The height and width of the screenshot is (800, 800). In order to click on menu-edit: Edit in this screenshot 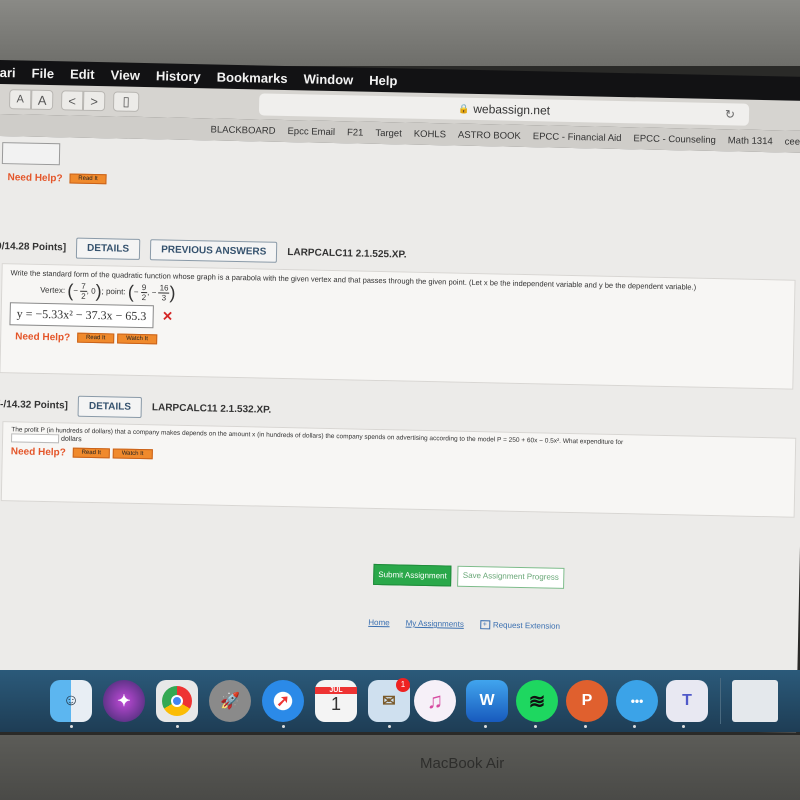, I will do `click(82, 74)`.